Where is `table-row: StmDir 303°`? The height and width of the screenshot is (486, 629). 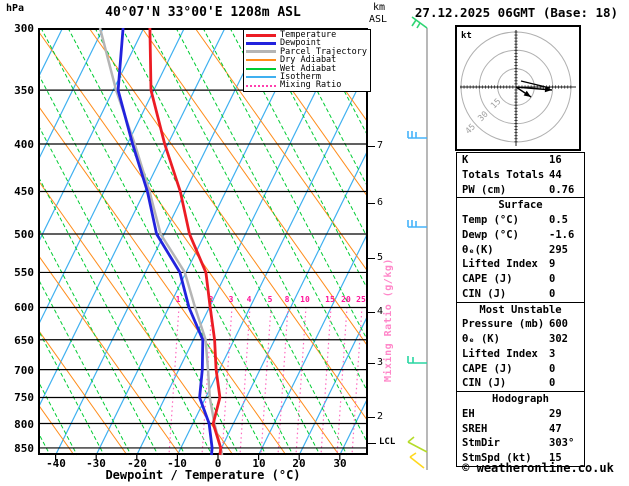
table-row: StmDir 303° is located at coordinates (520, 443).